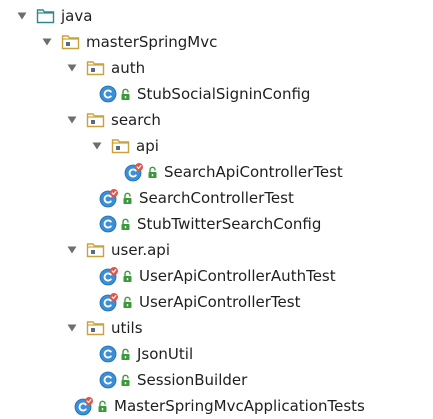  What do you see at coordinates (192, 380) in the screenshot?
I see `tree-node-label: SessionBuilder` at bounding box center [192, 380].